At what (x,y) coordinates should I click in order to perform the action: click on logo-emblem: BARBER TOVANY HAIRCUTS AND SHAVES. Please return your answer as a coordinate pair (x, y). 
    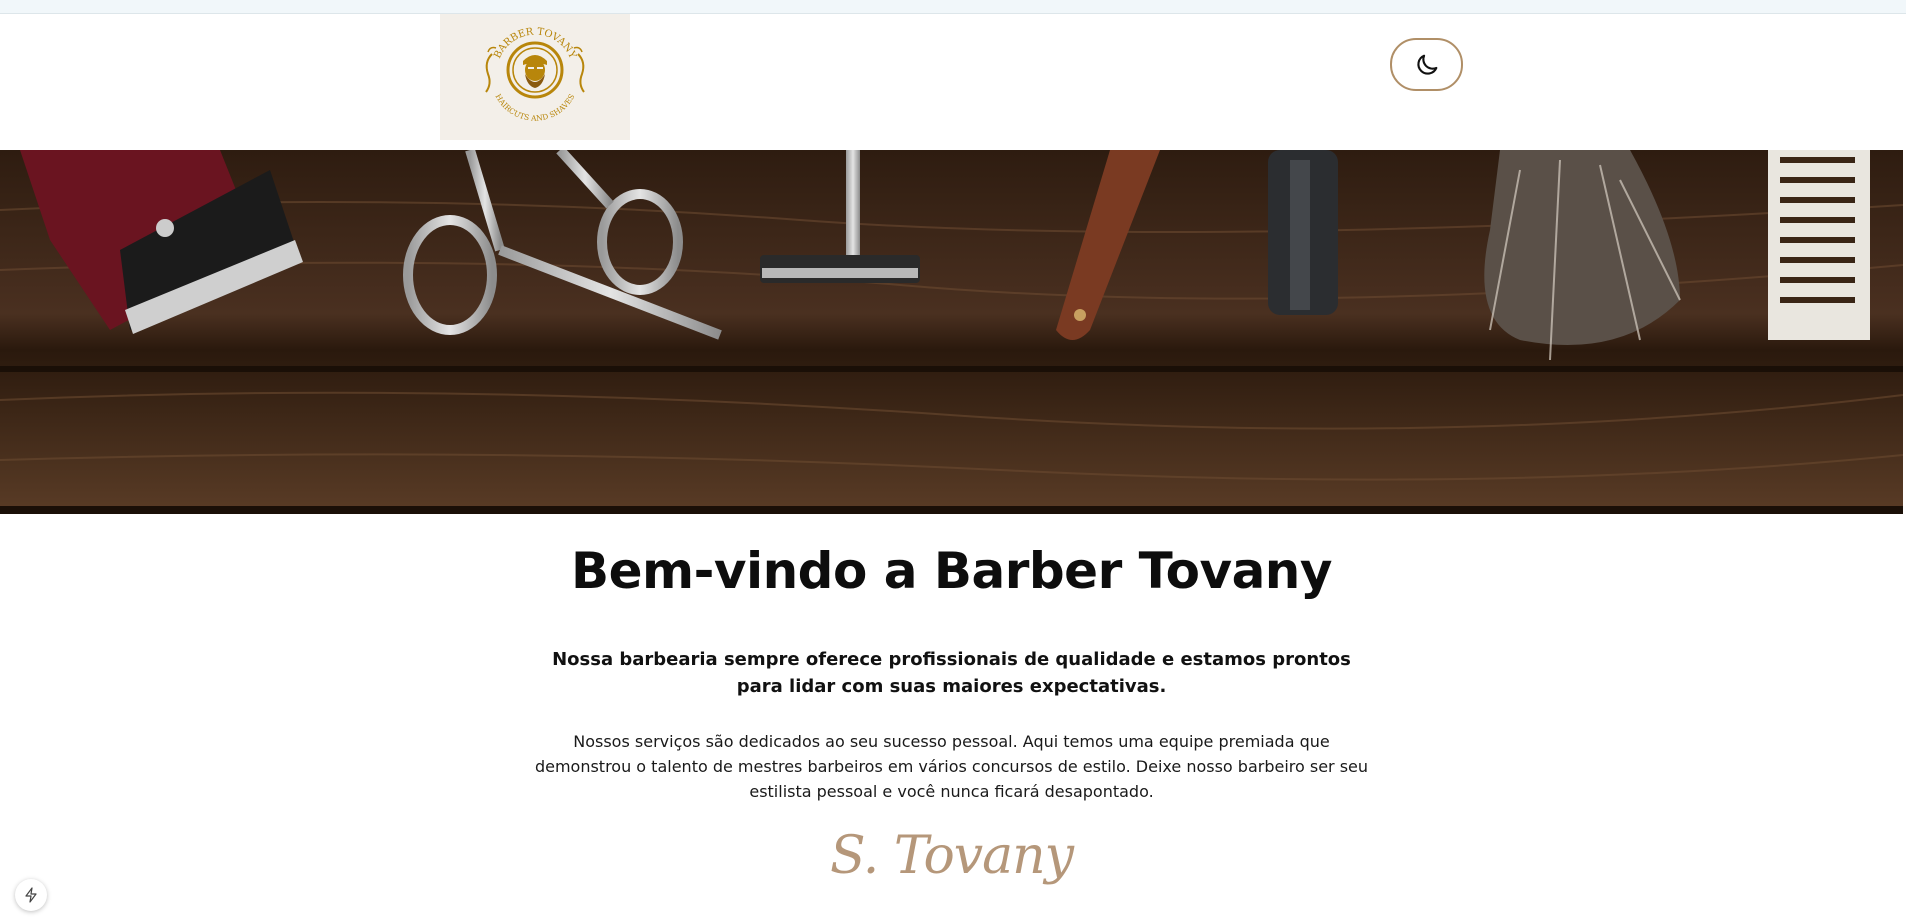
    Looking at the image, I should click on (535, 75).